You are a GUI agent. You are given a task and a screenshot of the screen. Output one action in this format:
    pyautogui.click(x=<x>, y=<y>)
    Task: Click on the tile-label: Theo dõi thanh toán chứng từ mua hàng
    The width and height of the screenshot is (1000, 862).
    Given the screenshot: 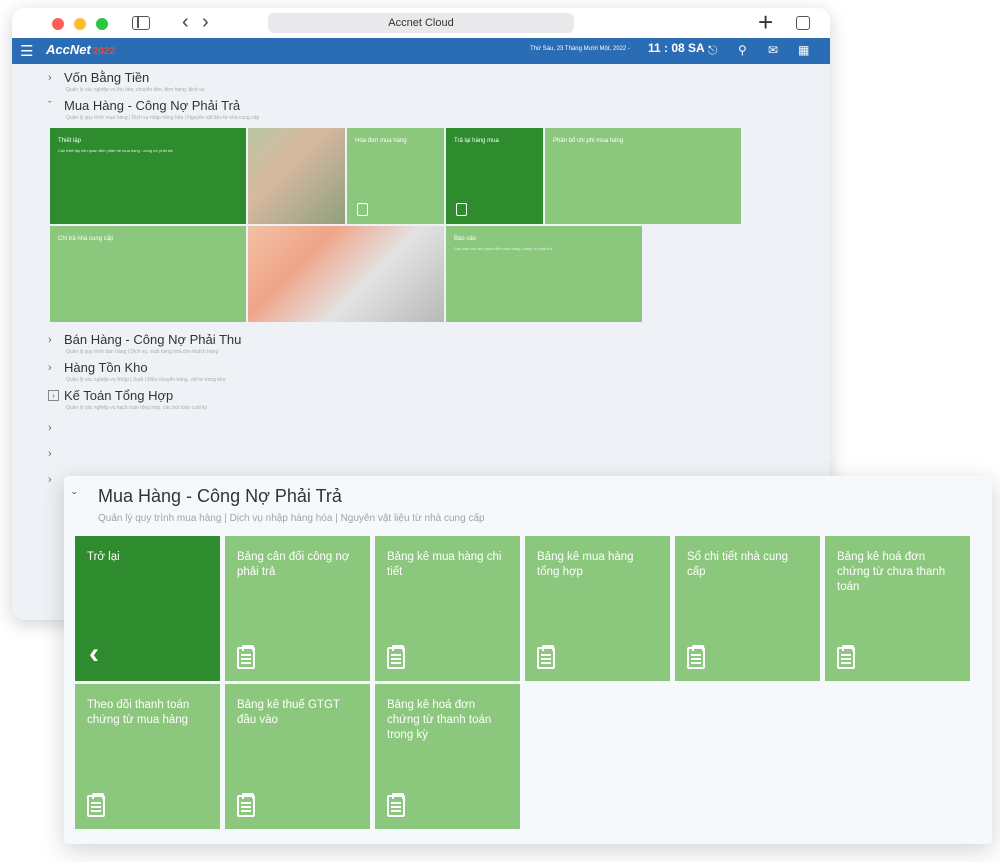 What is the action you would take?
    pyautogui.click(x=138, y=712)
    